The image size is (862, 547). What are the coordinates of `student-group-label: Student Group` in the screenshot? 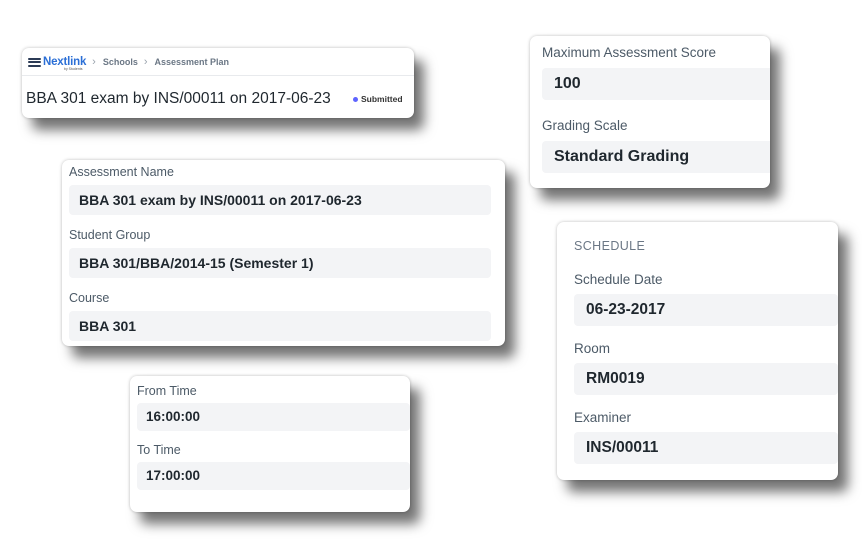 It's located at (110, 235).